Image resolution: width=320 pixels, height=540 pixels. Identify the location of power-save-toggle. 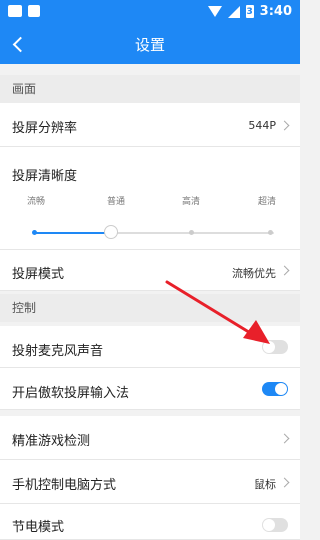
(275, 525).